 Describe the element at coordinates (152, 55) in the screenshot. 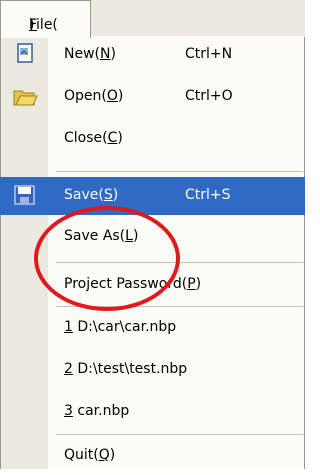

I see `menu-item-new: New(N) Ctrl+N` at that location.